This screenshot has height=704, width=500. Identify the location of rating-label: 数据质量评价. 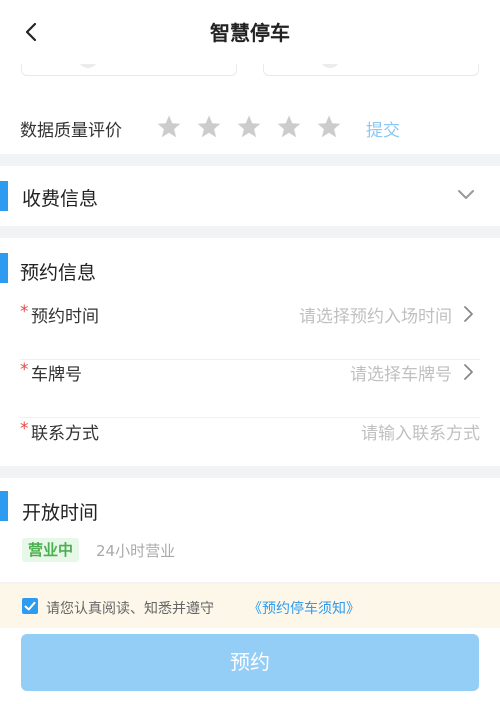
(71, 131).